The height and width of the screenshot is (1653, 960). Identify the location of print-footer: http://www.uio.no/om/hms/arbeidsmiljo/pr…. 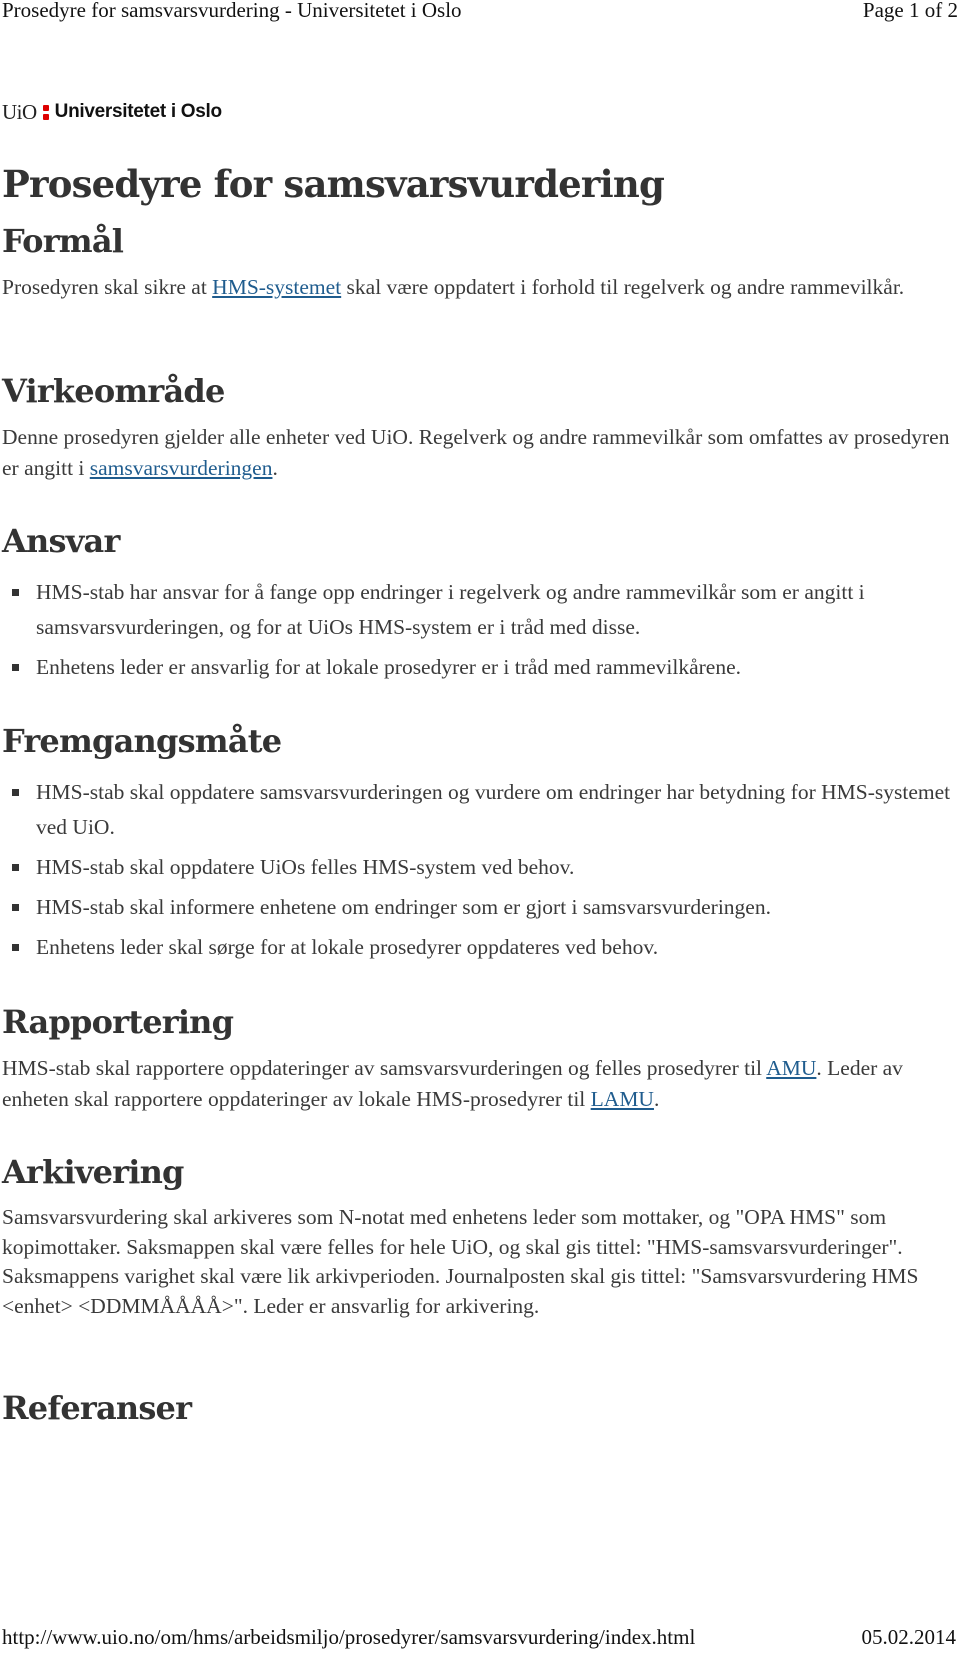
(480, 1639).